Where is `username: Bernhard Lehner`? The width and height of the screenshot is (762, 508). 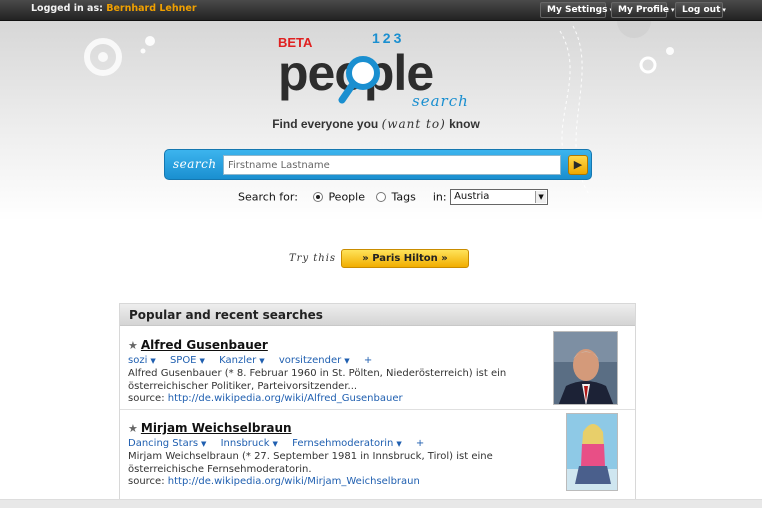 username: Bernhard Lehner is located at coordinates (151, 8).